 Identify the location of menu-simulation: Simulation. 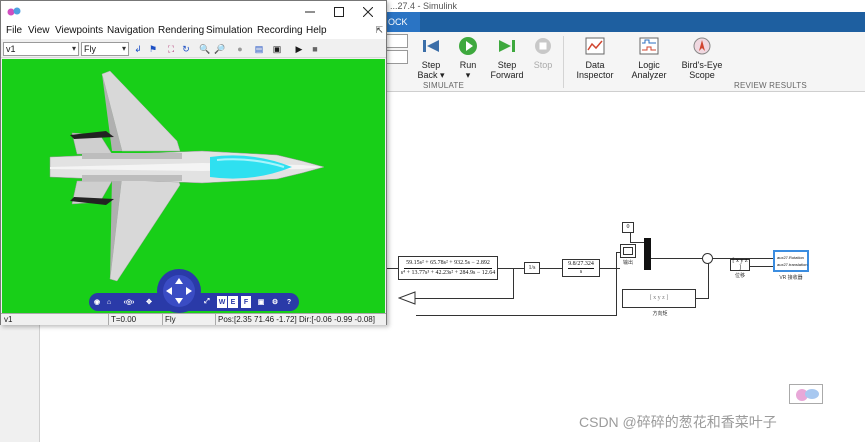
(229, 30).